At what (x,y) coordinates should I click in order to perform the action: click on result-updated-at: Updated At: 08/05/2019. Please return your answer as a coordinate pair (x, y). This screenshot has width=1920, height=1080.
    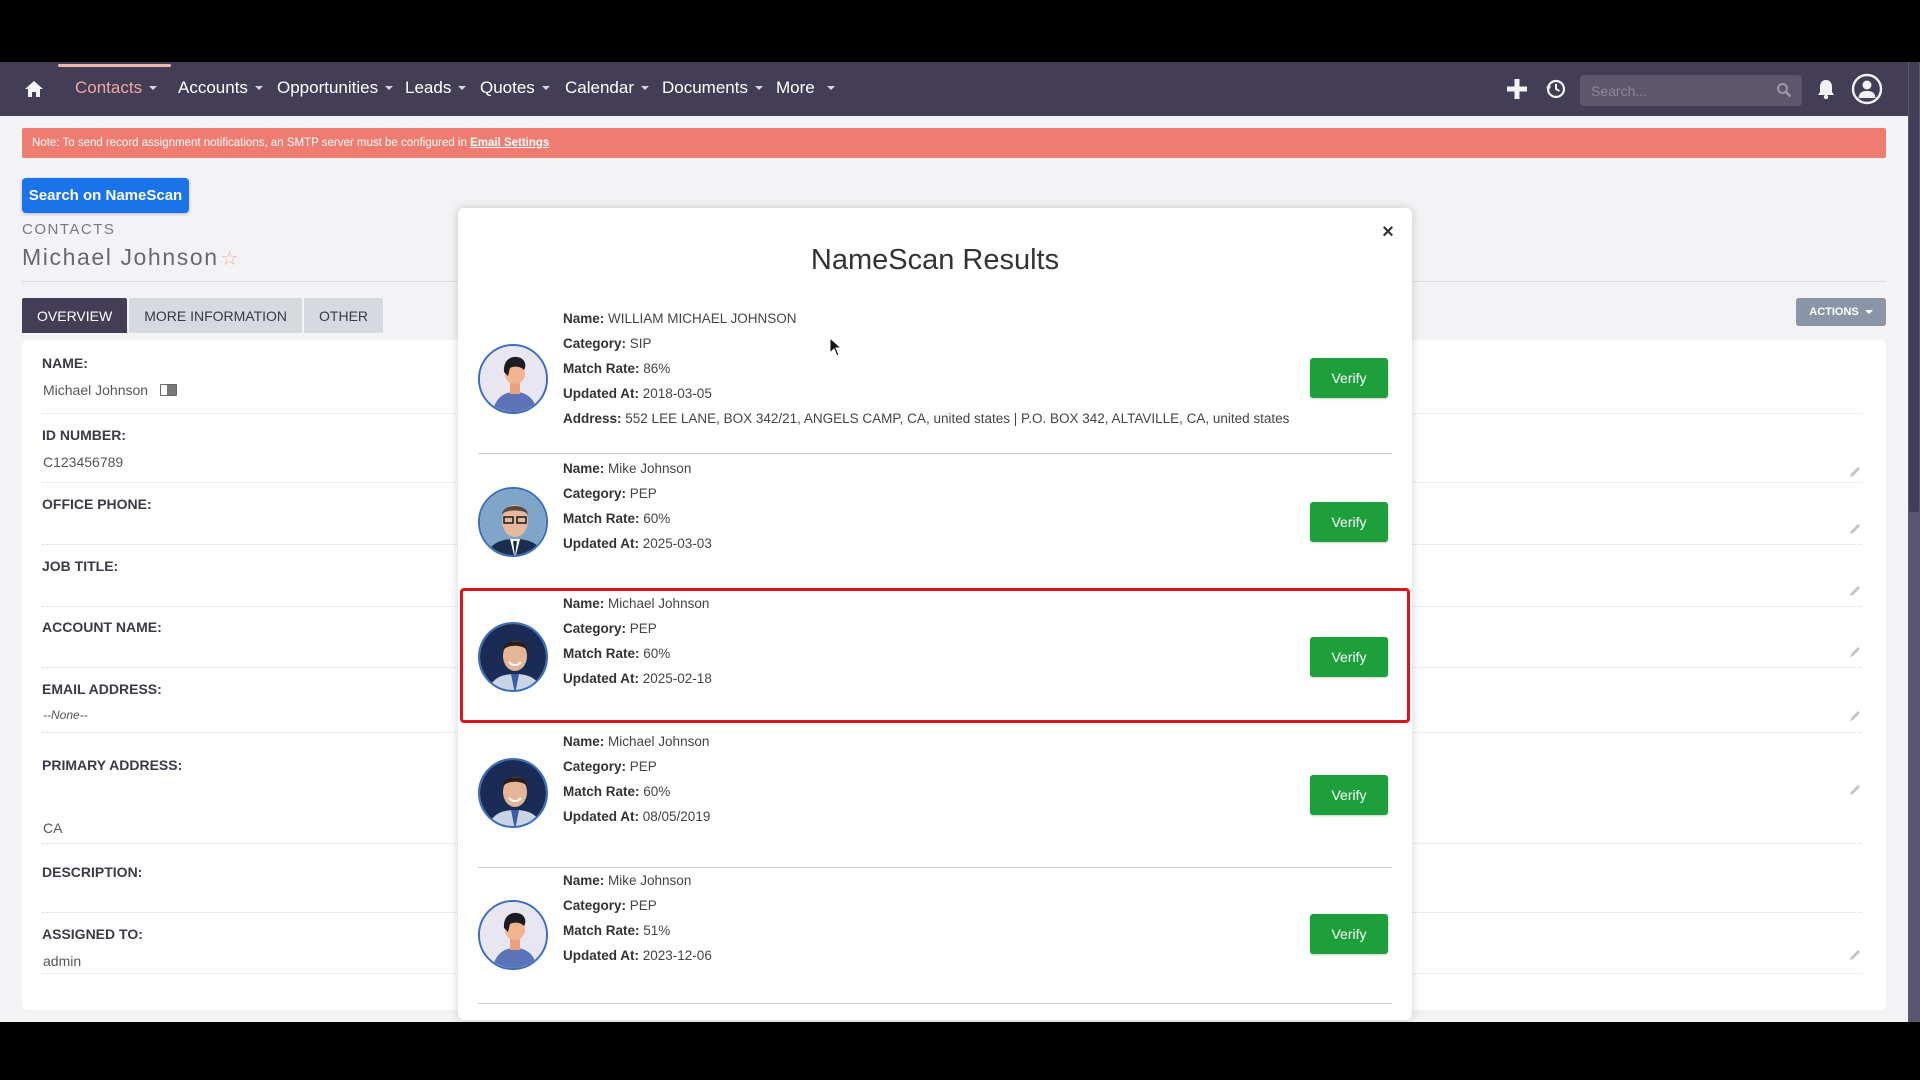
    Looking at the image, I should click on (636, 816).